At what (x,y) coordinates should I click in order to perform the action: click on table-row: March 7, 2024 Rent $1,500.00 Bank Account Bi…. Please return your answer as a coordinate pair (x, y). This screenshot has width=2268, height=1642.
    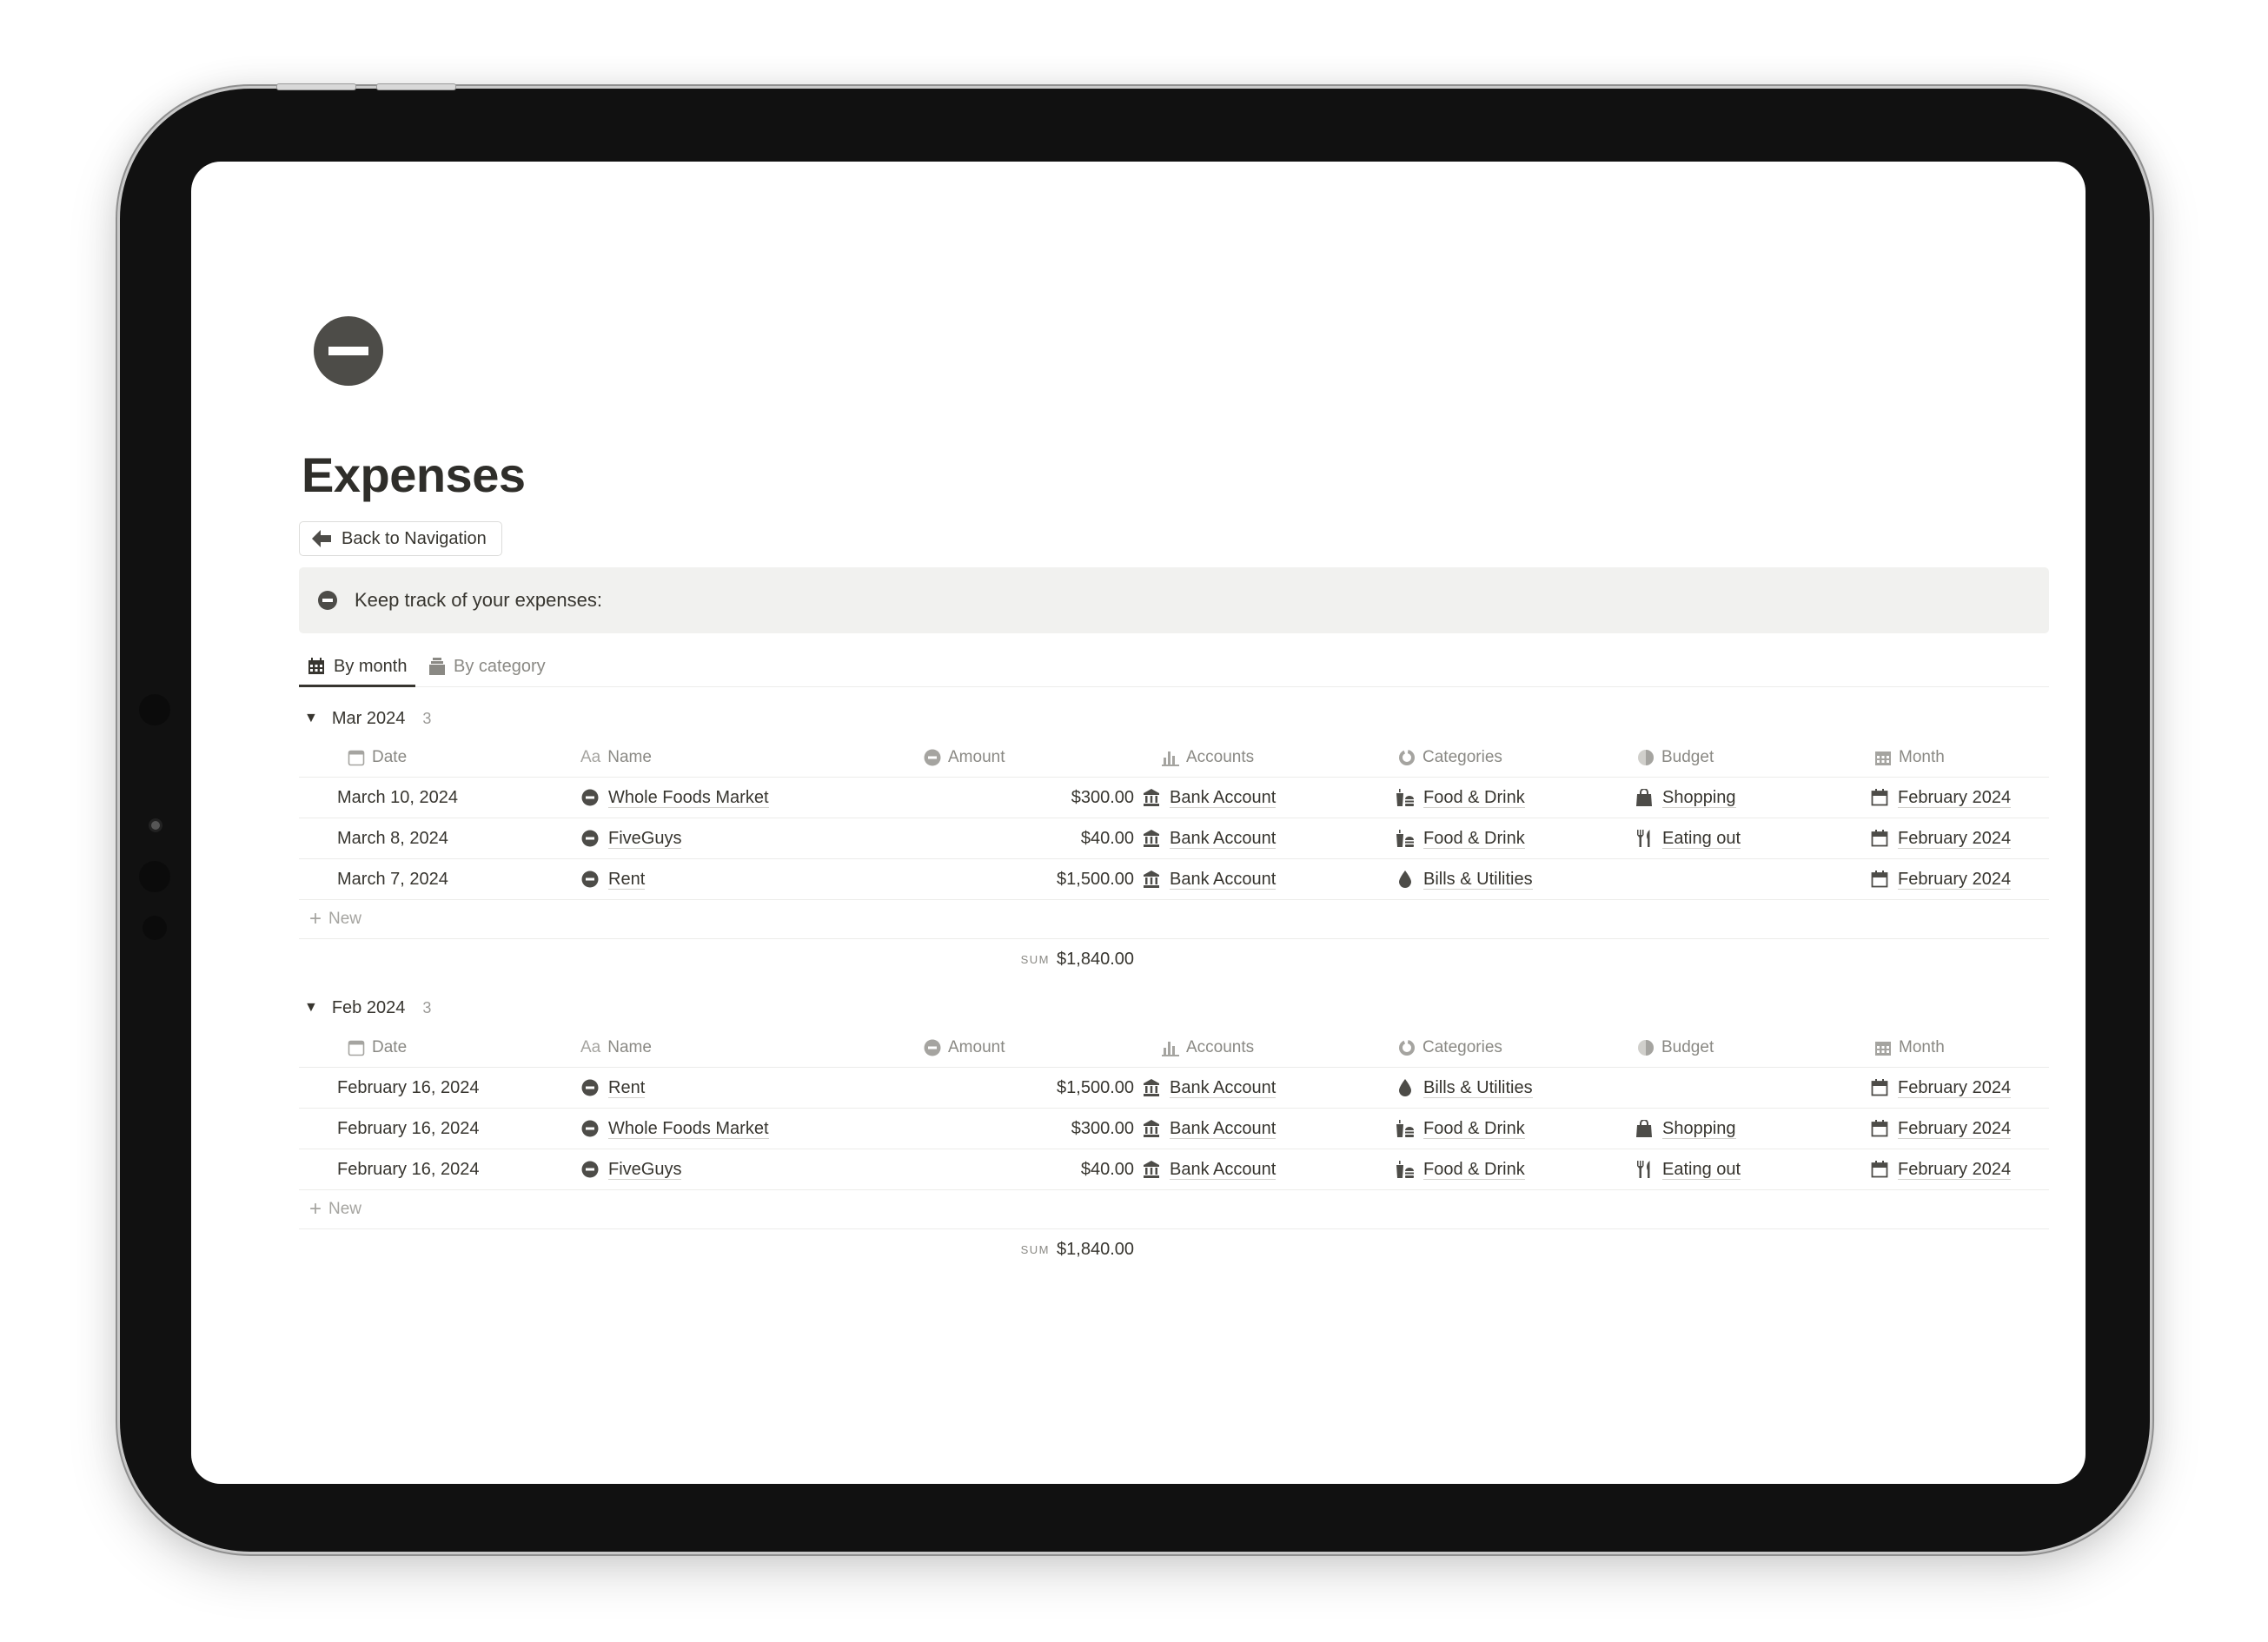
    Looking at the image, I should click on (1174, 879).